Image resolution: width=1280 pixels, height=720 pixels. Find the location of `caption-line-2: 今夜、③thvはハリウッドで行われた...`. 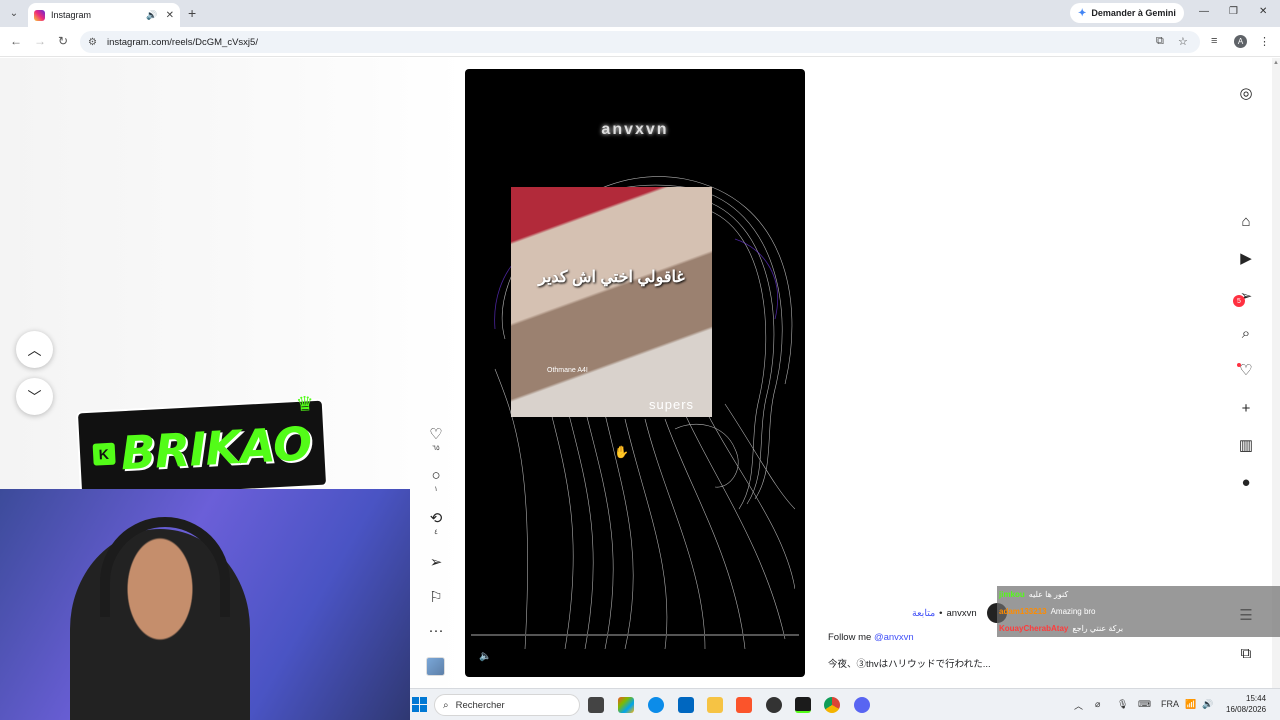

caption-line-2: 今夜、③thvはハリウッドで行われた... is located at coordinates (909, 663).